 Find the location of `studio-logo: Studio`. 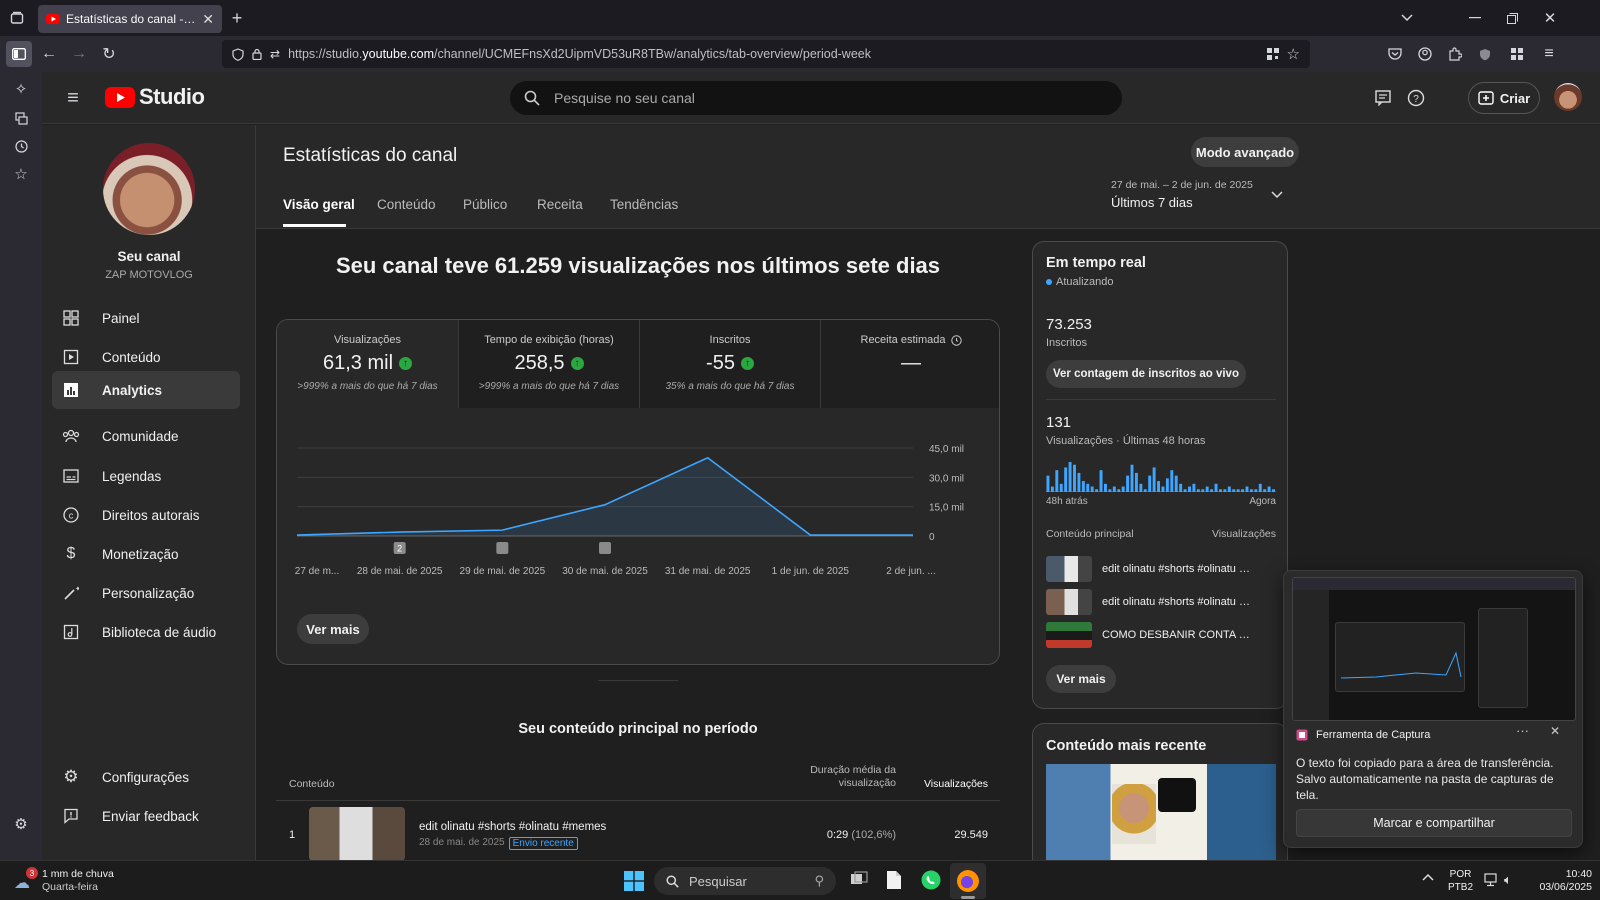

studio-logo: Studio is located at coordinates (155, 97).